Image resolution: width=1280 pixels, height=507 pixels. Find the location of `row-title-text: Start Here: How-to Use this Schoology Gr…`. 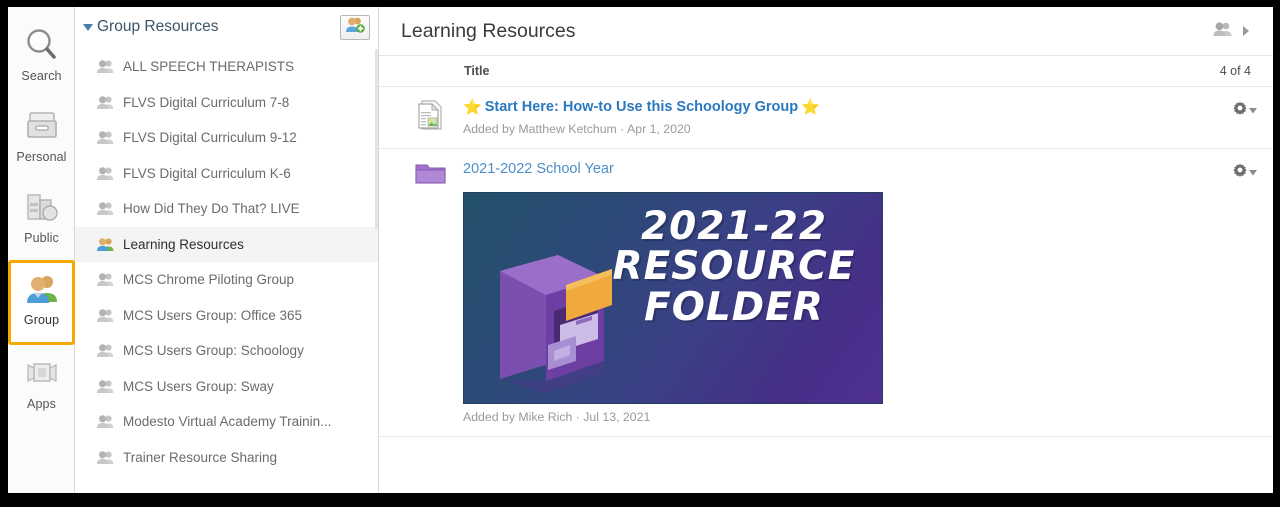

row-title-text: Start Here: How-to Use this Schoology Gr… is located at coordinates (641, 107).